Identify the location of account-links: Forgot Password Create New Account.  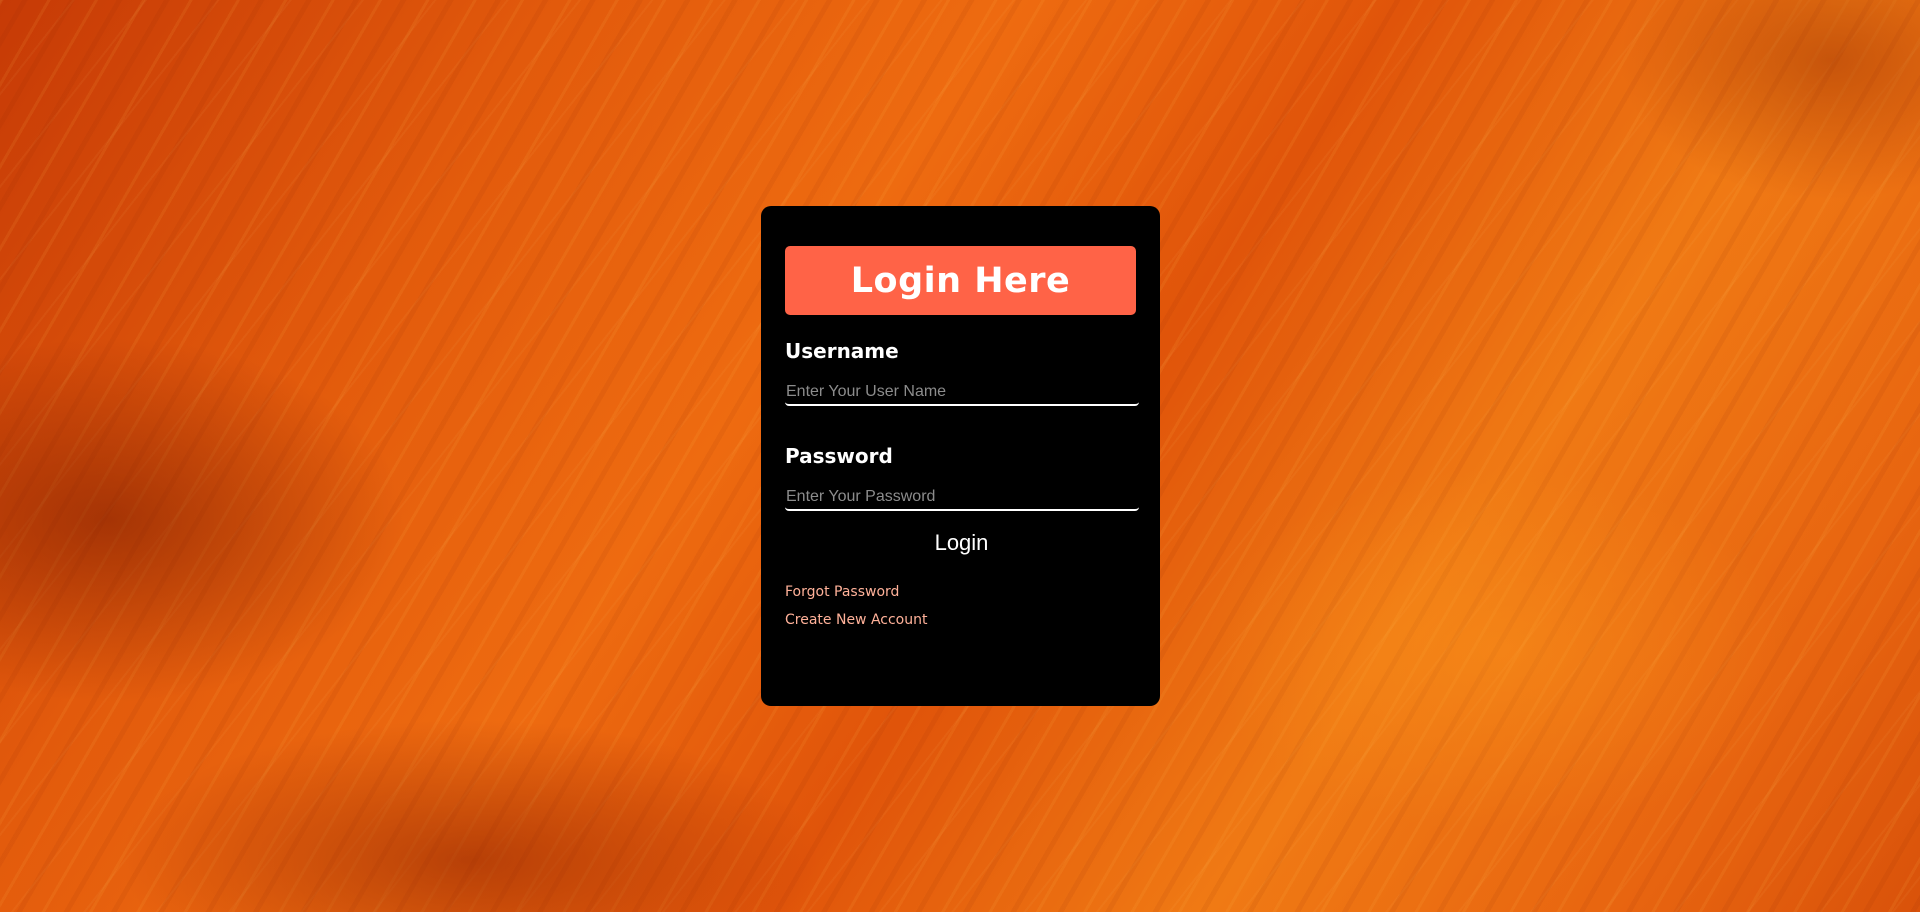
(961, 606).